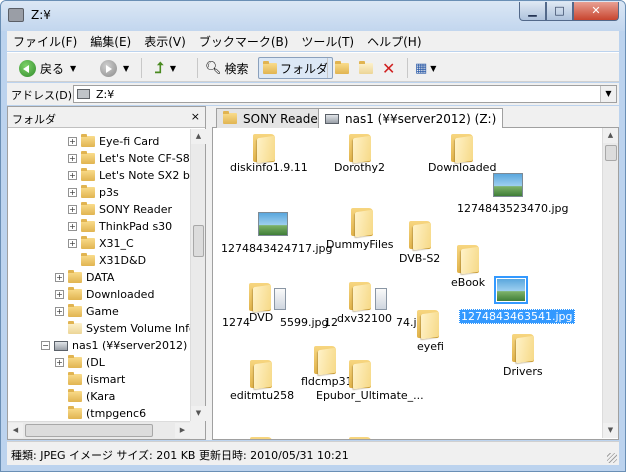 This screenshot has width=626, height=472. Describe the element at coordinates (345, 94) in the screenshot. I see `address-input: Z:¥ ▼` at that location.